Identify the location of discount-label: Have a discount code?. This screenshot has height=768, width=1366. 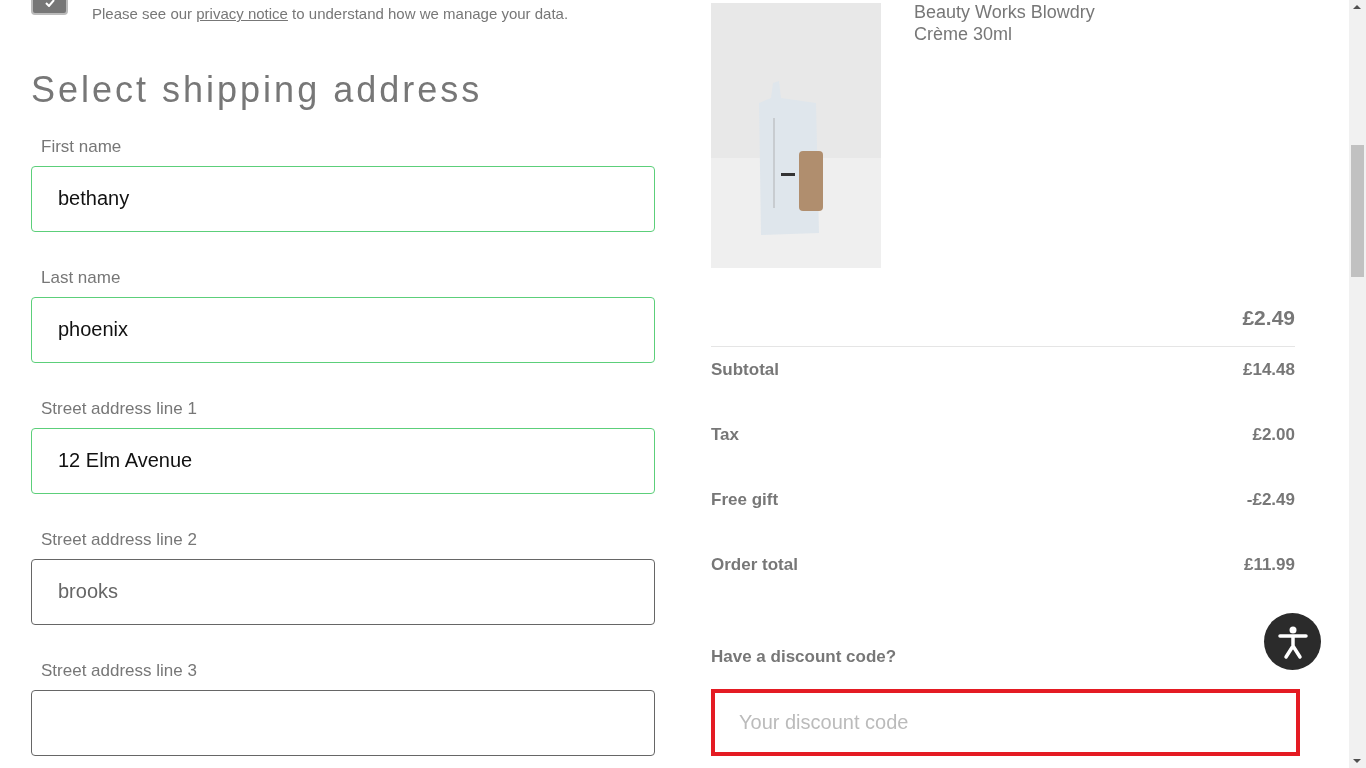
(804, 656).